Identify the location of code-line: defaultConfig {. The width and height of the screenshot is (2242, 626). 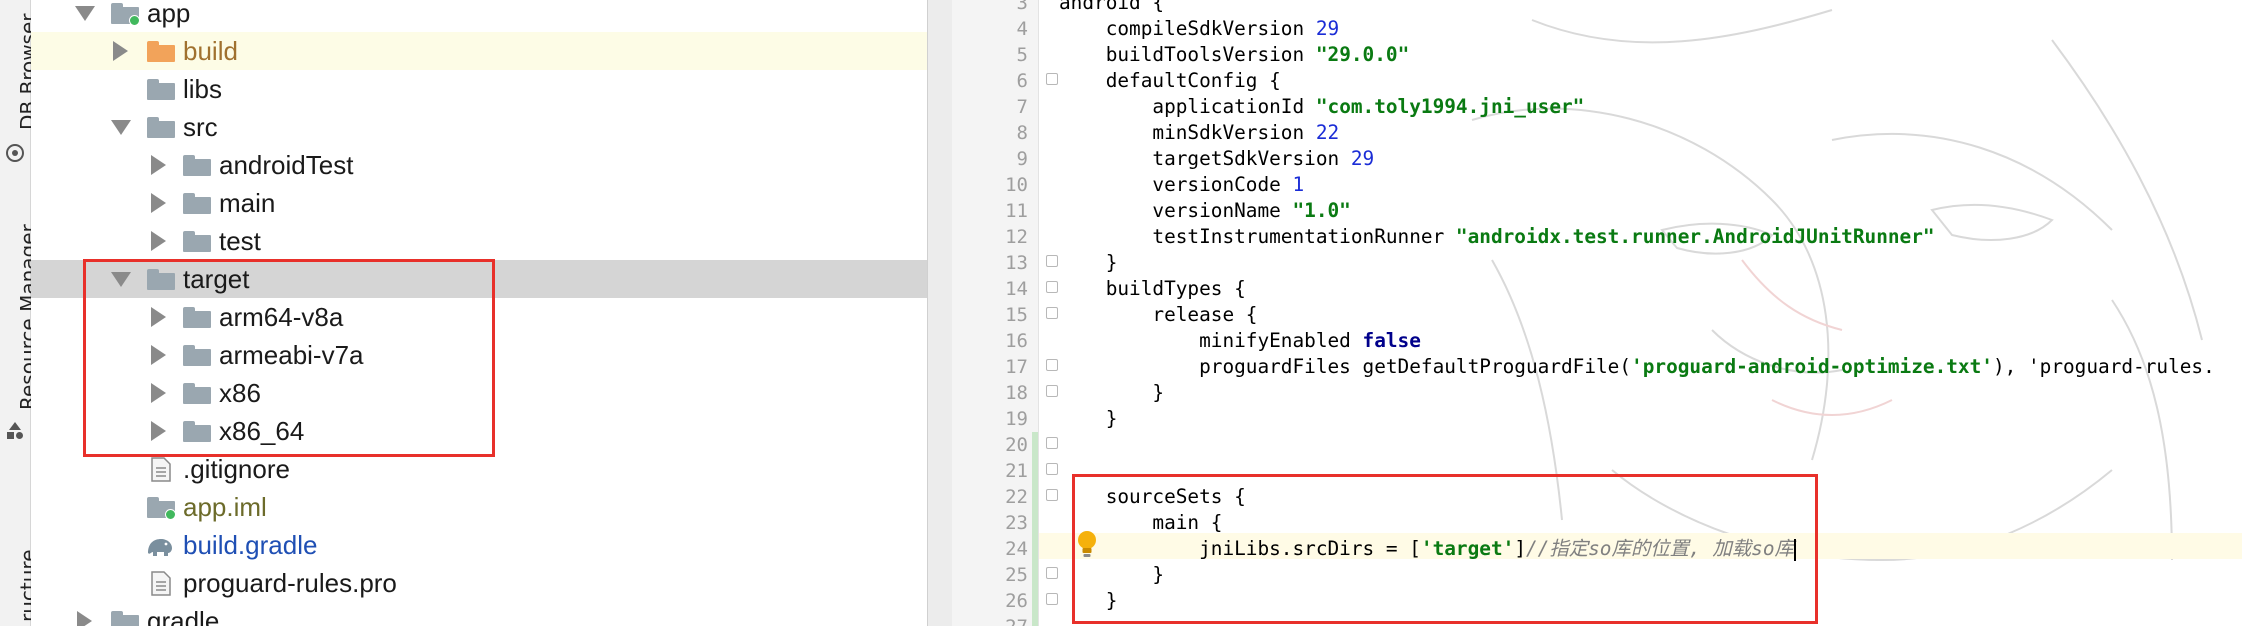
(1170, 80).